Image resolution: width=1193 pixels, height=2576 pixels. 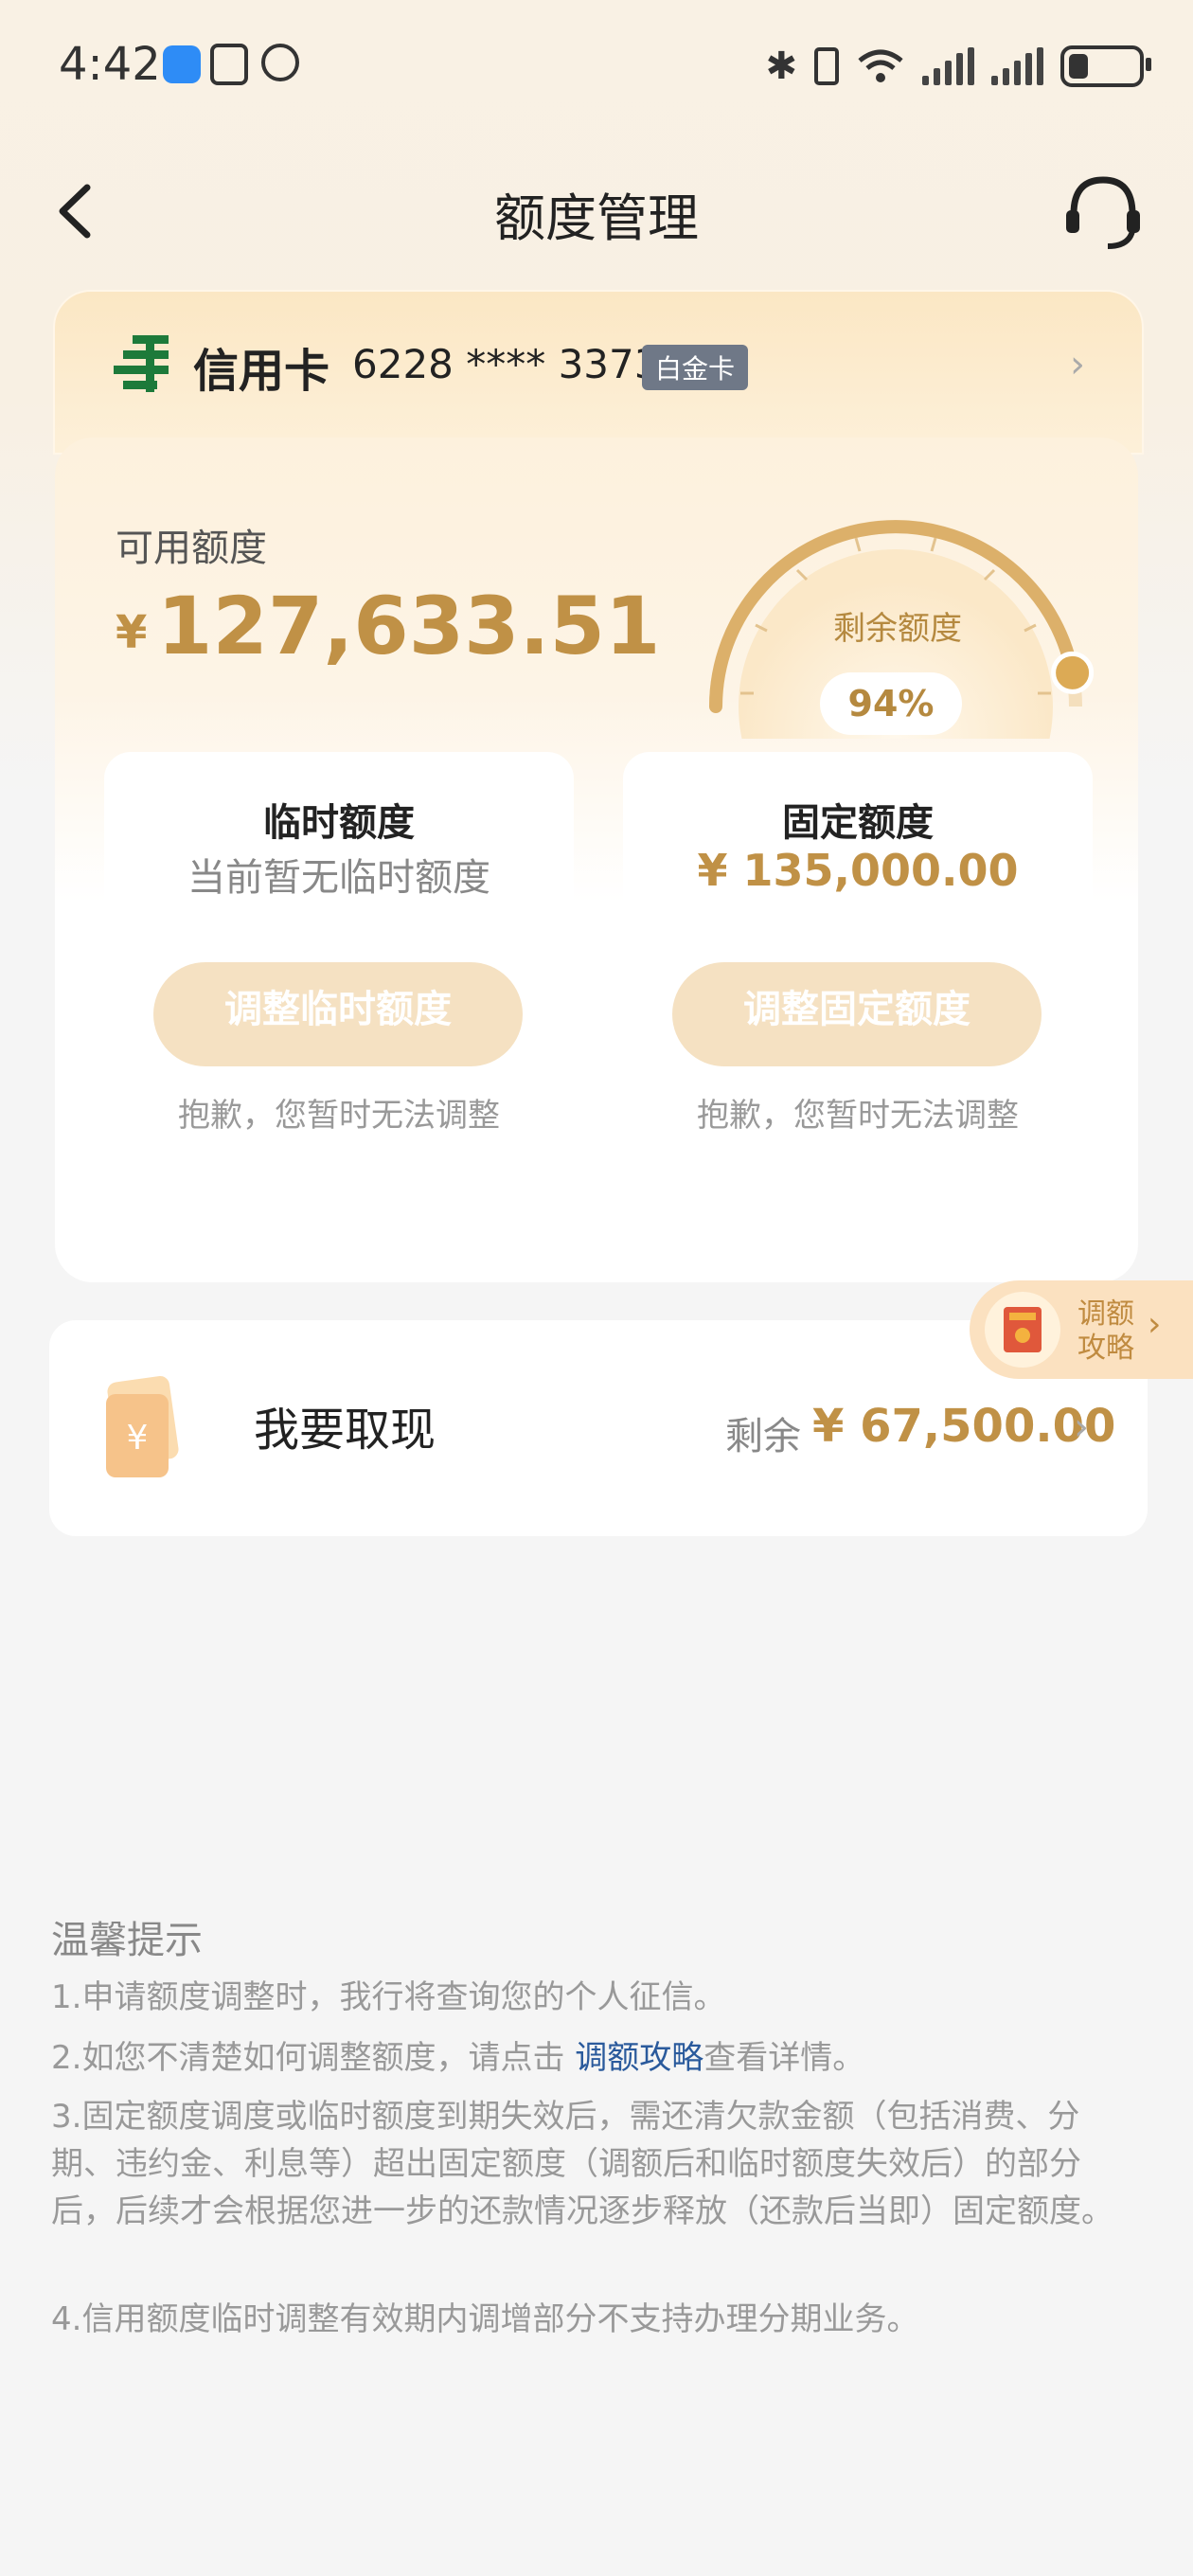 What do you see at coordinates (1103, 211) in the screenshot?
I see `customer-service-icon` at bounding box center [1103, 211].